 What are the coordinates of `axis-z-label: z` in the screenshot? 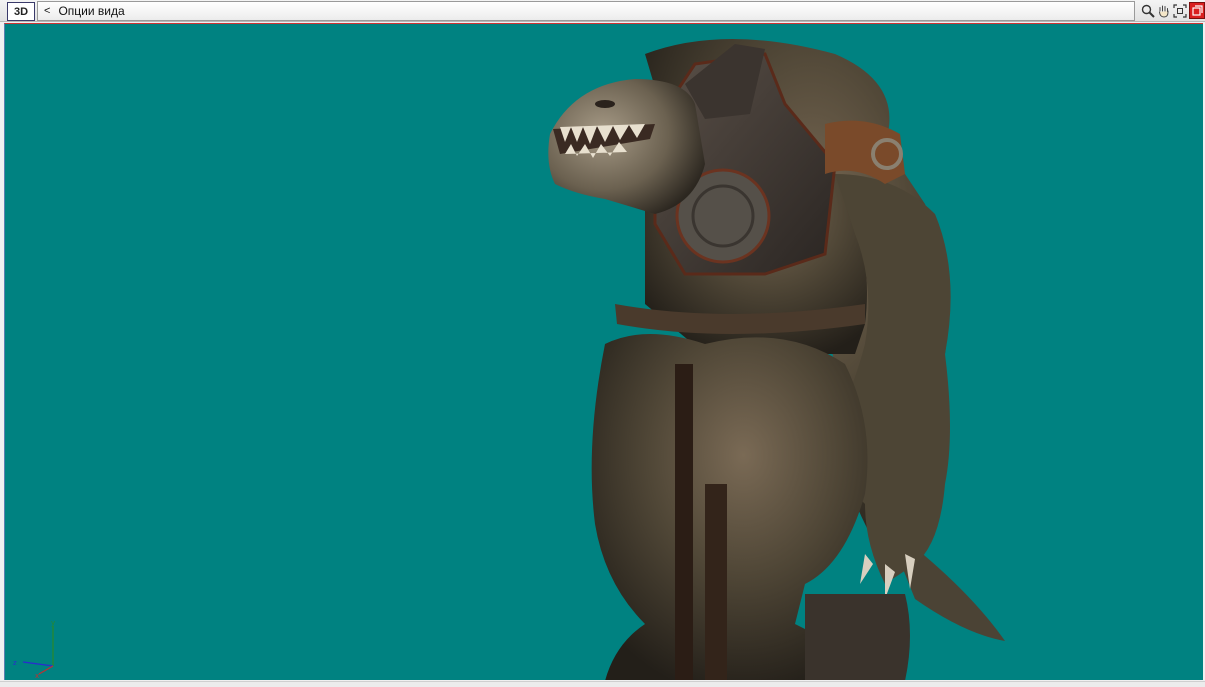 It's located at (15, 663).